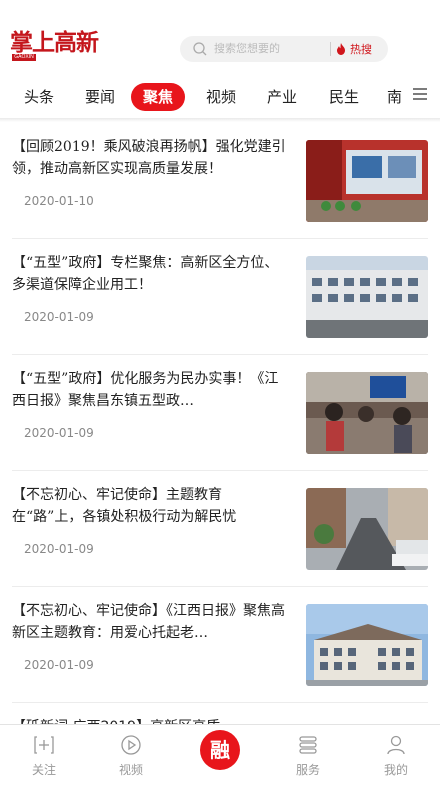  I want to click on tab-south: 南, so click(397, 99).